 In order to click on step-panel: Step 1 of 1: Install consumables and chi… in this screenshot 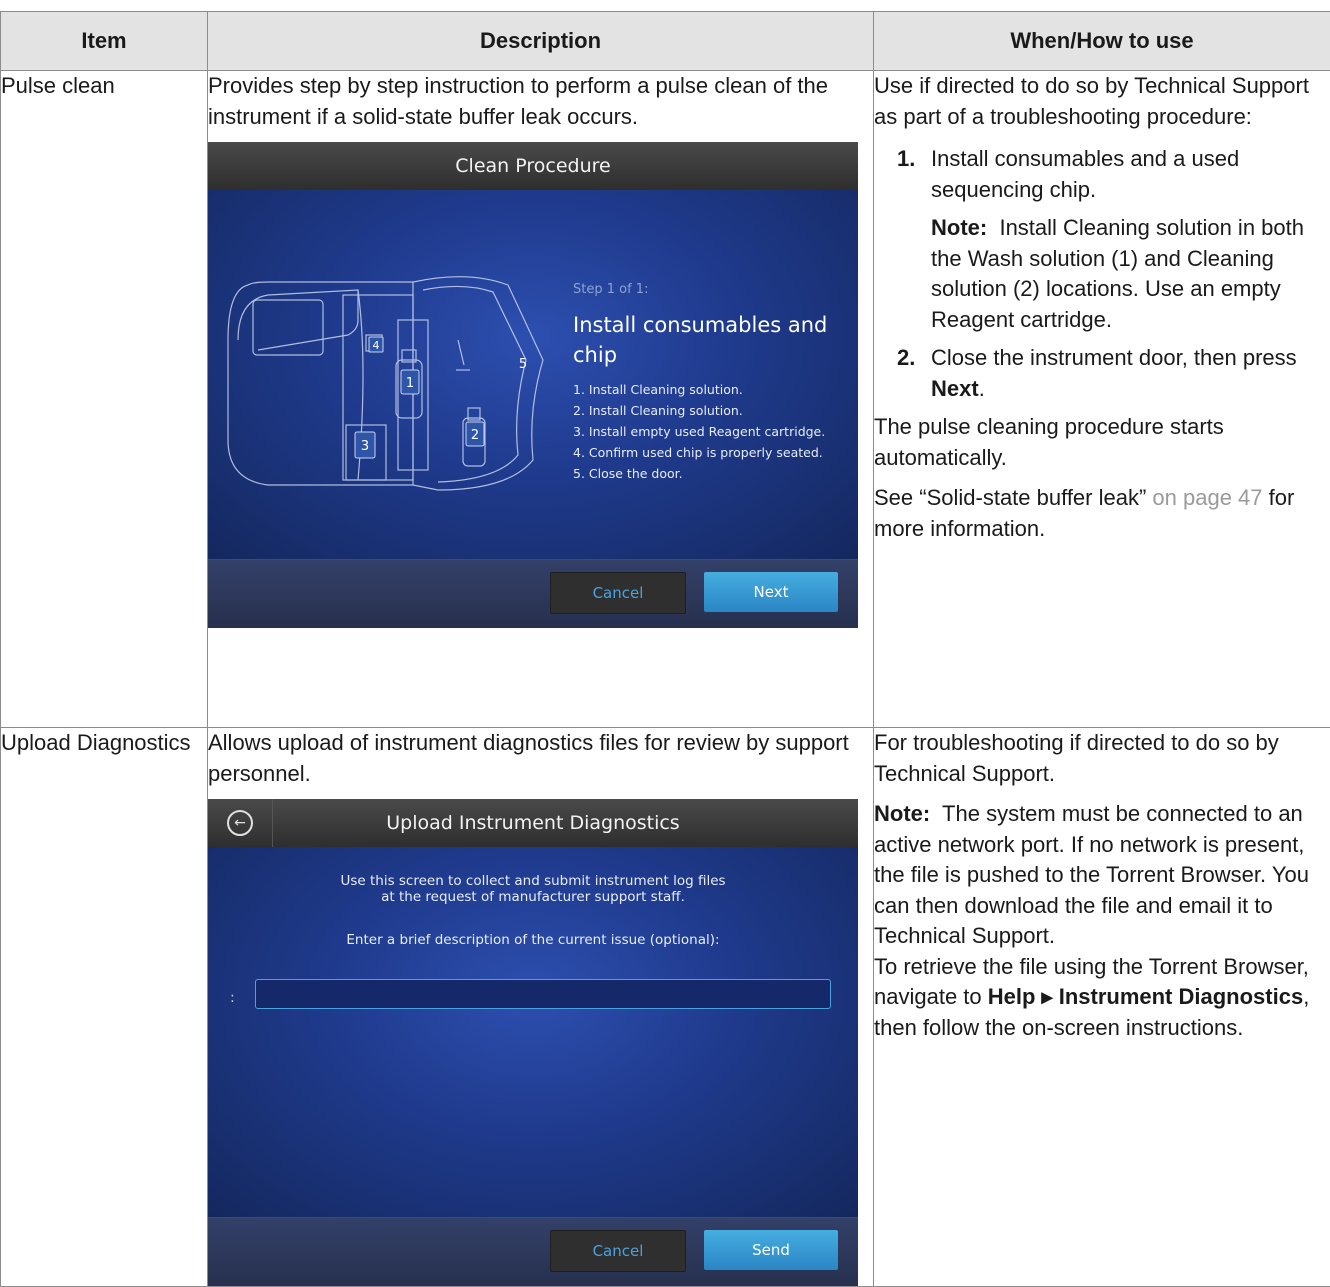, I will do `click(715, 379)`.